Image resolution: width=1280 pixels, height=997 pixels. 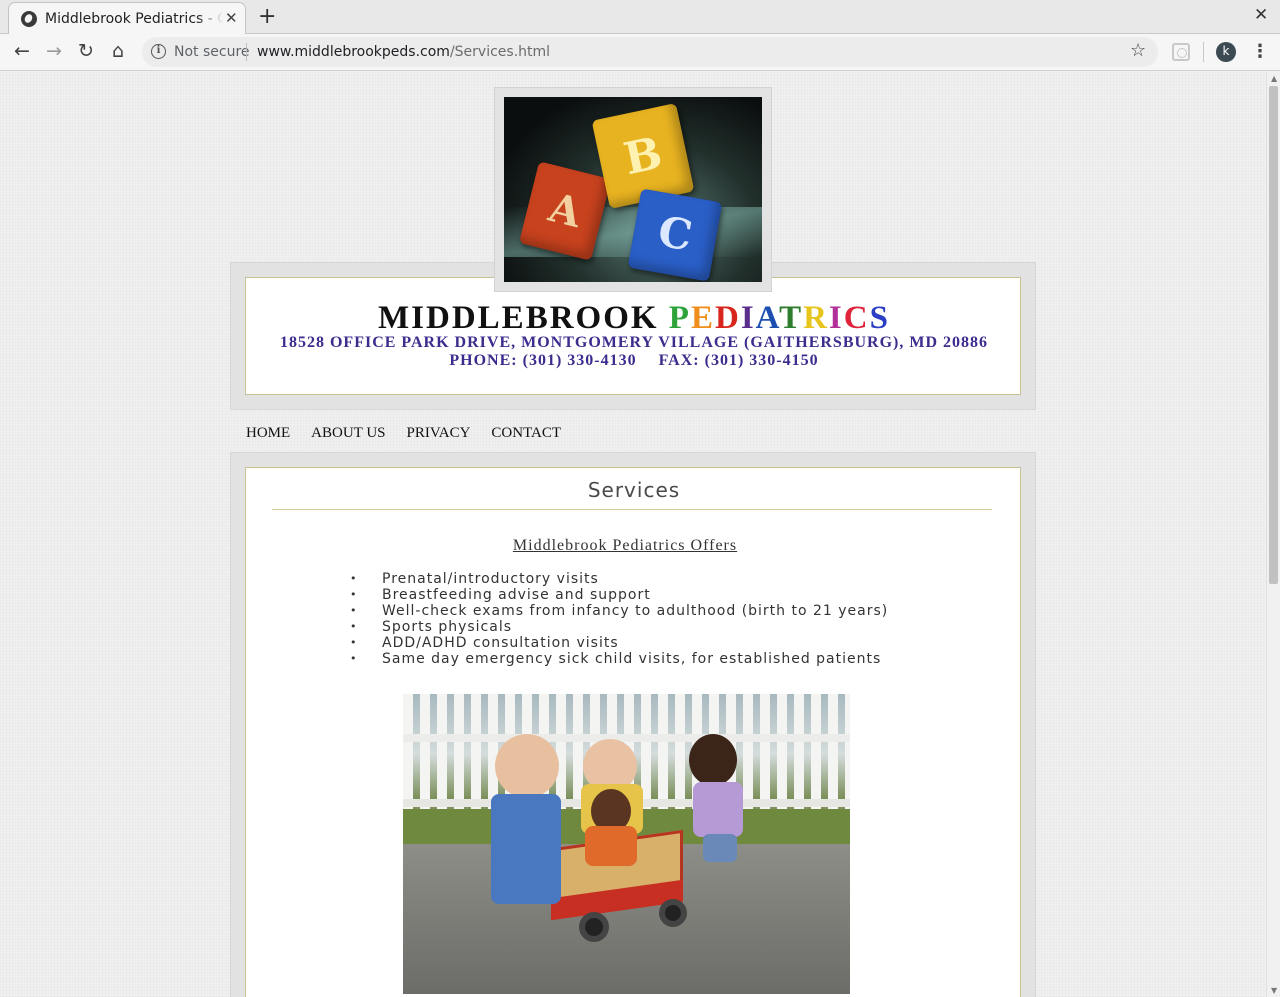 What do you see at coordinates (640, 17) in the screenshot?
I see `tab-strip: Middlebrook Pediatrics - Go ✕ + ✕` at bounding box center [640, 17].